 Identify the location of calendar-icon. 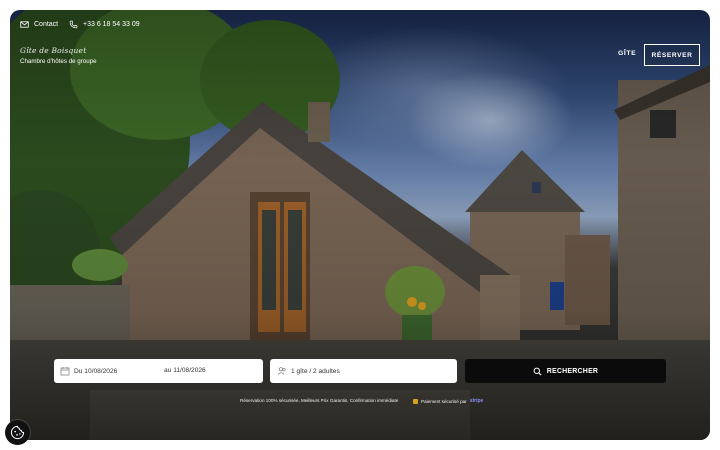
(65, 371).